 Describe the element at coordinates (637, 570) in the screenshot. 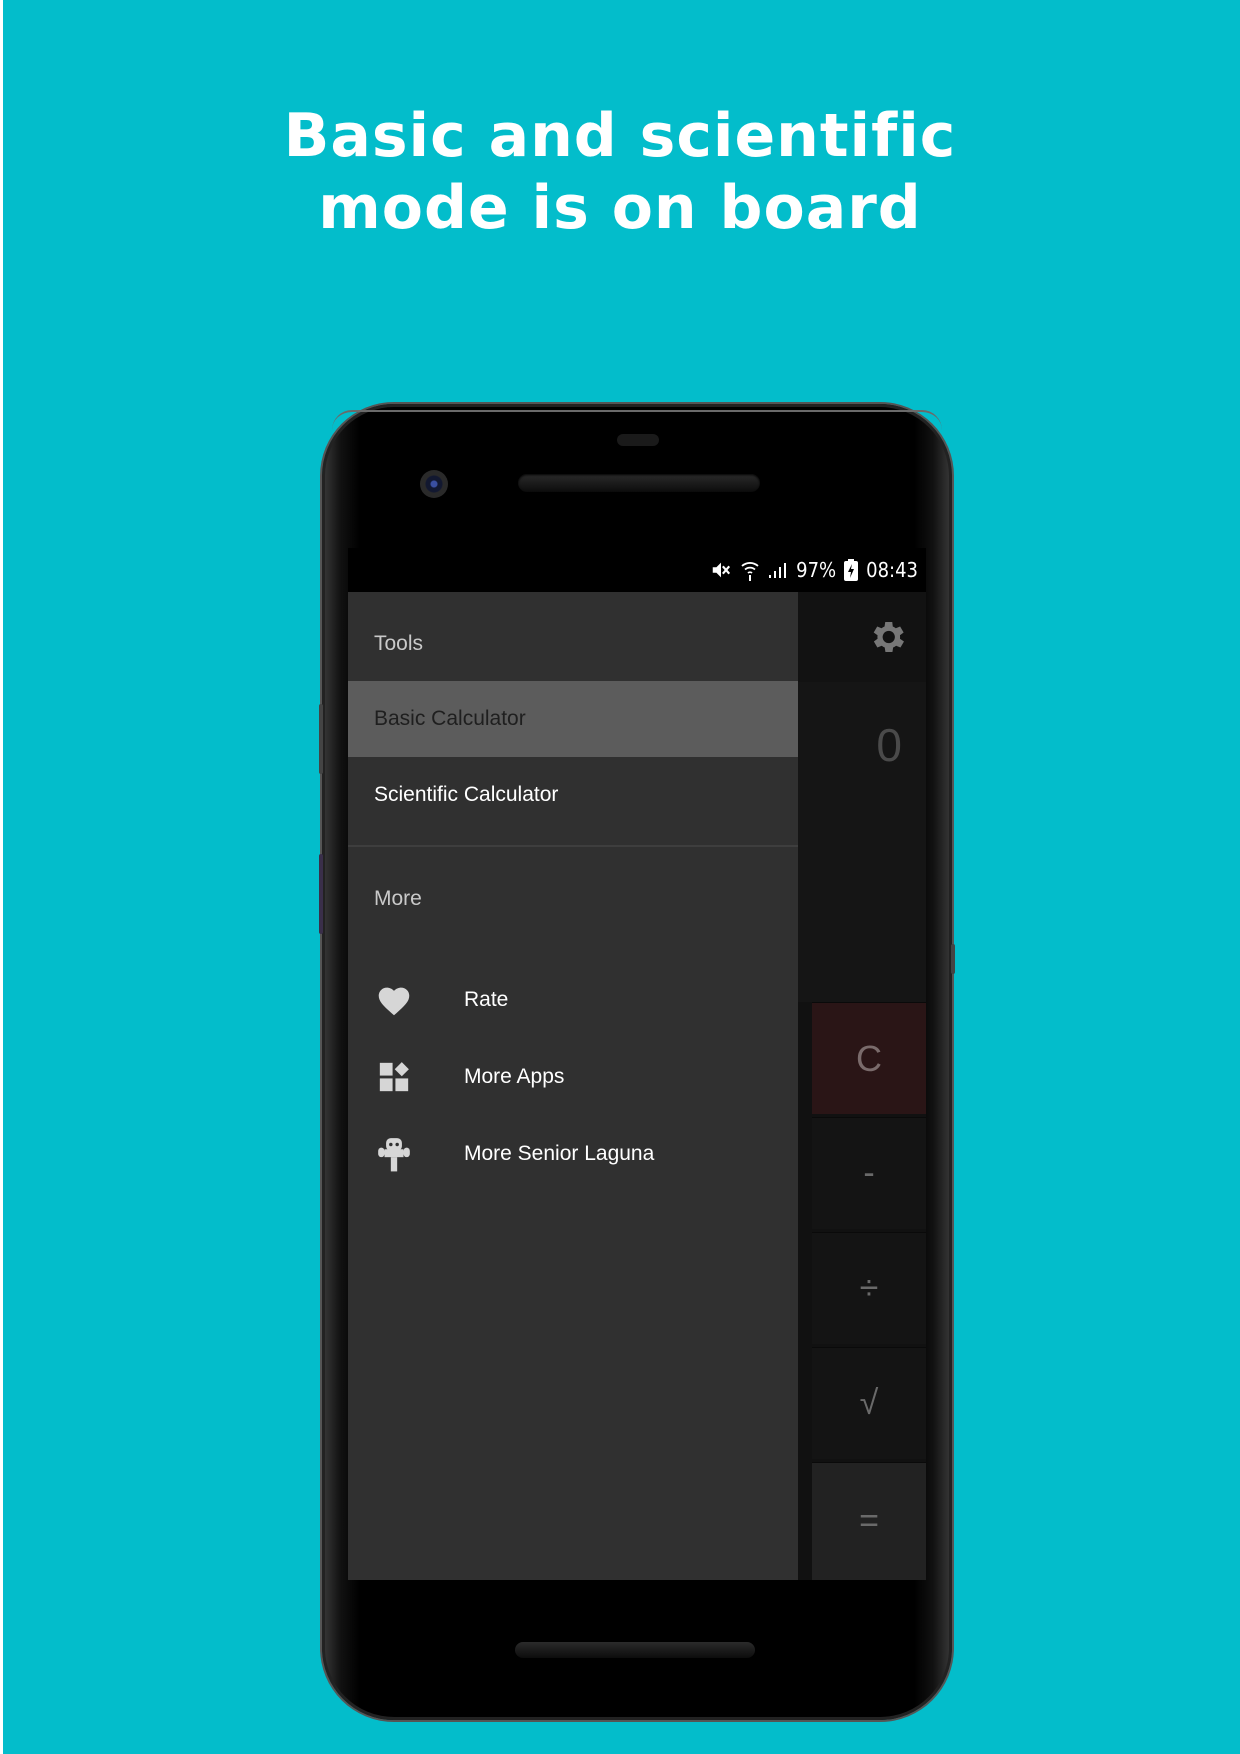

I see `status-bar: 97% 08:43` at that location.